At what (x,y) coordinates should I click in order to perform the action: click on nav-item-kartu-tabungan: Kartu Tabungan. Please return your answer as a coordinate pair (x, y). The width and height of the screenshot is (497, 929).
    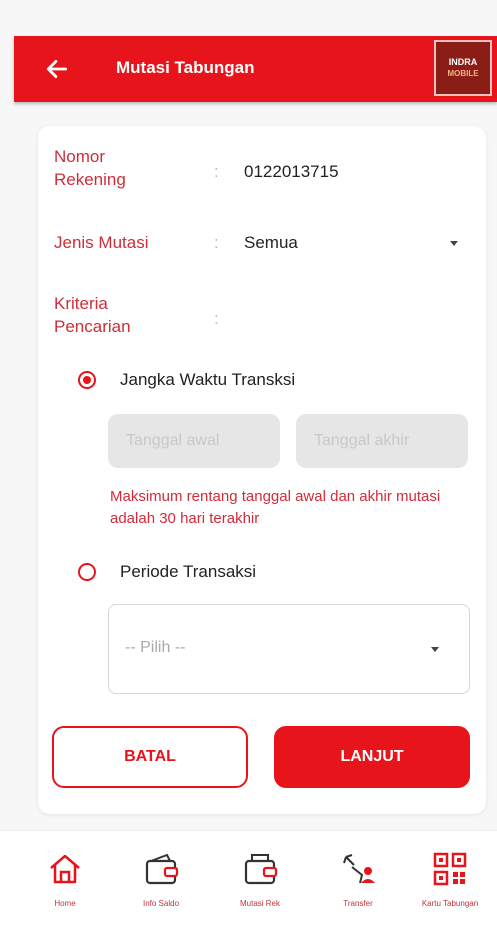
    Looking at the image, I should click on (450, 879).